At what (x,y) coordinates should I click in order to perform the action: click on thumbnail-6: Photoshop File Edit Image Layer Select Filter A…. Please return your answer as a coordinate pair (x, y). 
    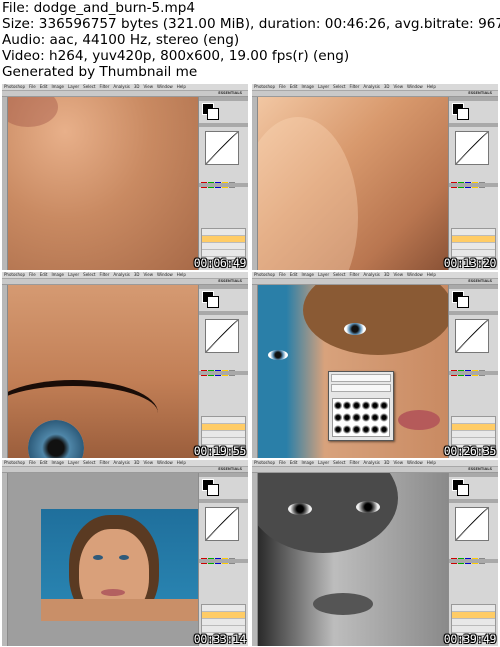
    Looking at the image, I should click on (375, 553).